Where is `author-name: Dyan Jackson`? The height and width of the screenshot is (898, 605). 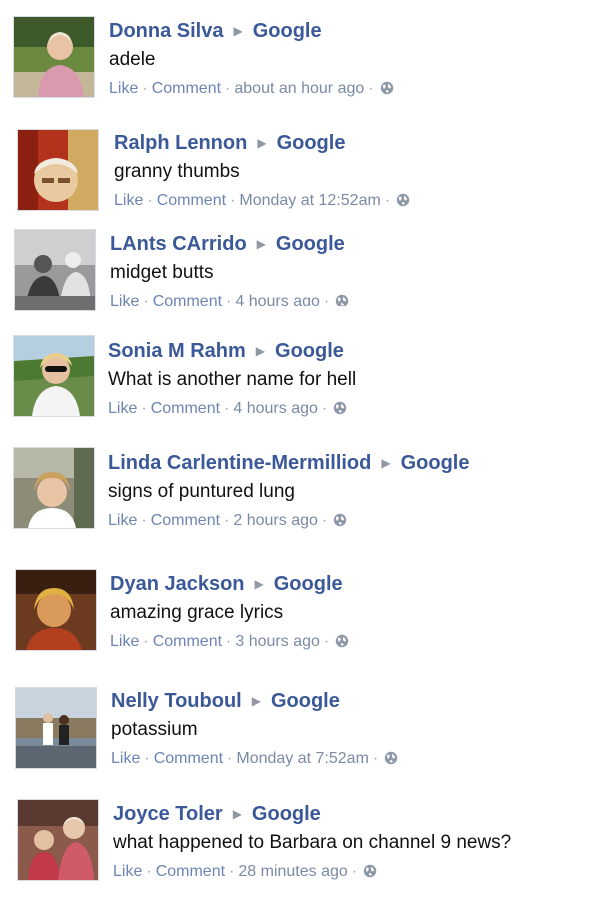 author-name: Dyan Jackson is located at coordinates (177, 584).